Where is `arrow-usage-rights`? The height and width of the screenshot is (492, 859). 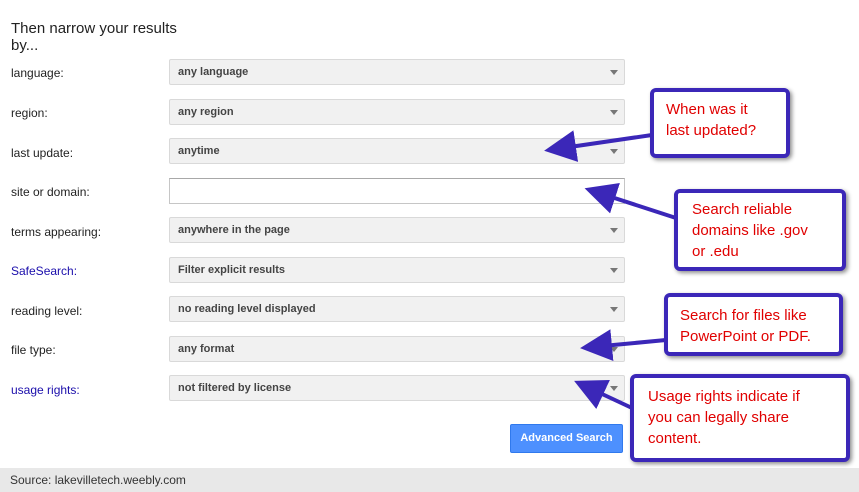
arrow-usage-rights is located at coordinates (603, 394).